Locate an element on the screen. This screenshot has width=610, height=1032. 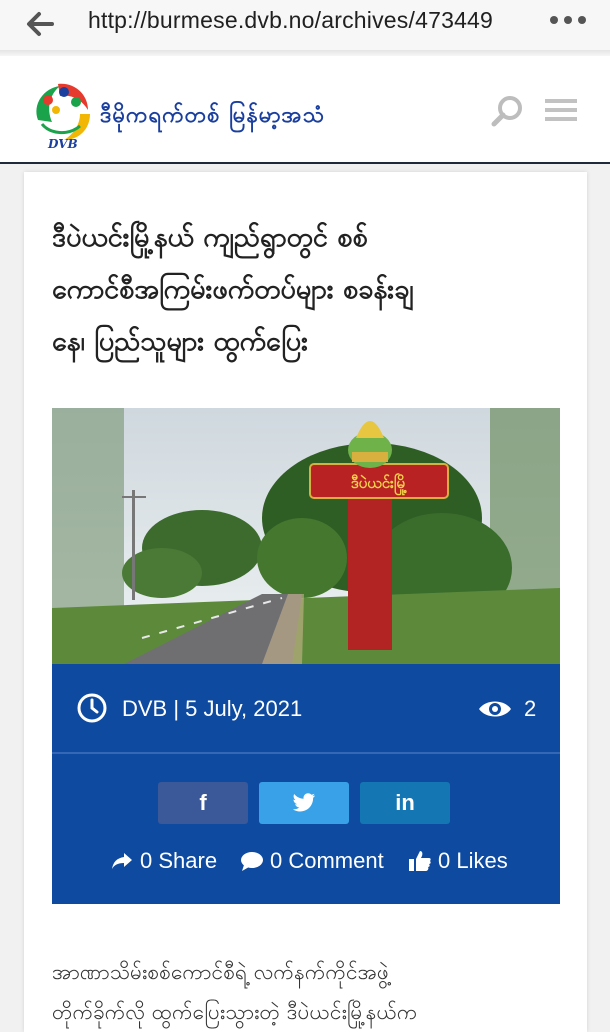
twitter-share-button: t is located at coordinates (304, 803).